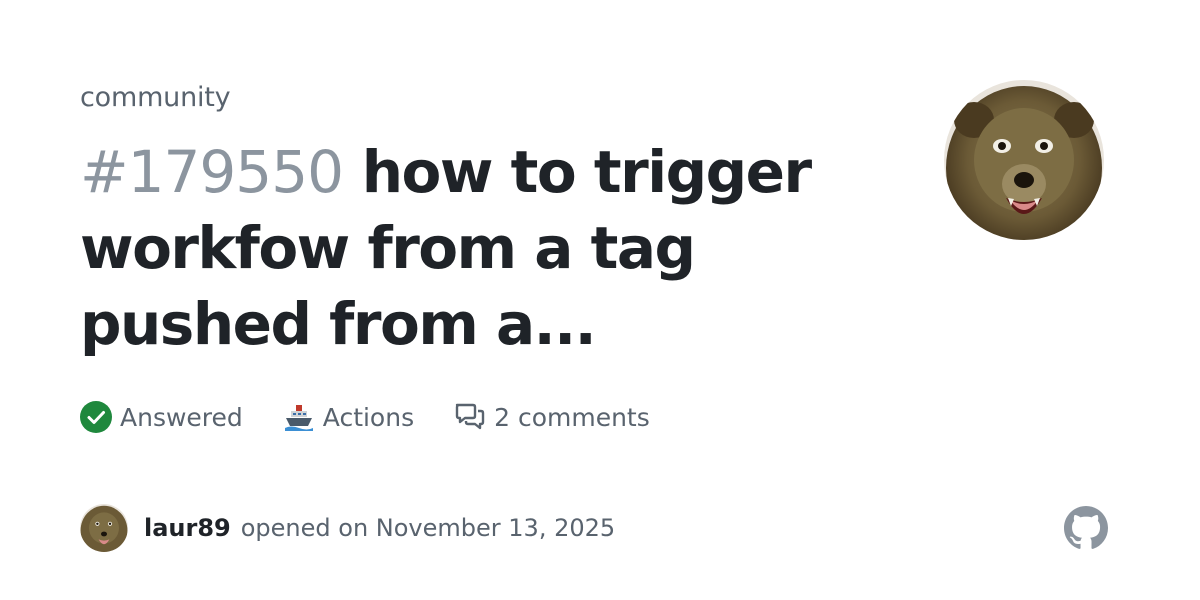  I want to click on category-label: Actions, so click(368, 417).